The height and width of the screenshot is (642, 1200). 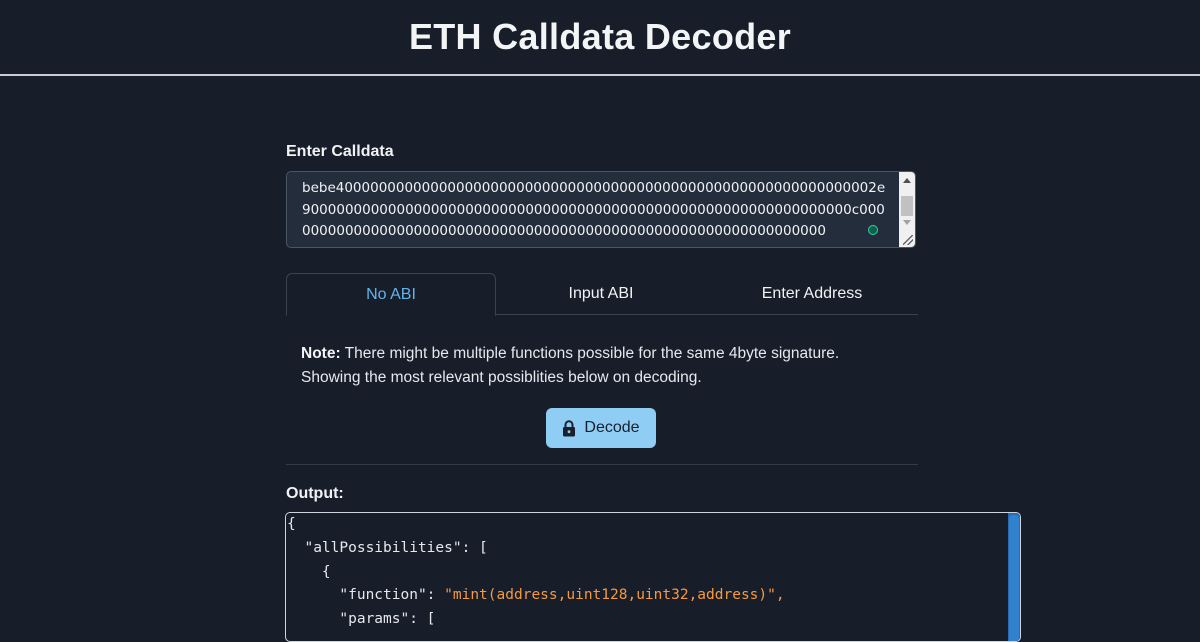 I want to click on tab-enter-address: Enter Address, so click(x=812, y=294).